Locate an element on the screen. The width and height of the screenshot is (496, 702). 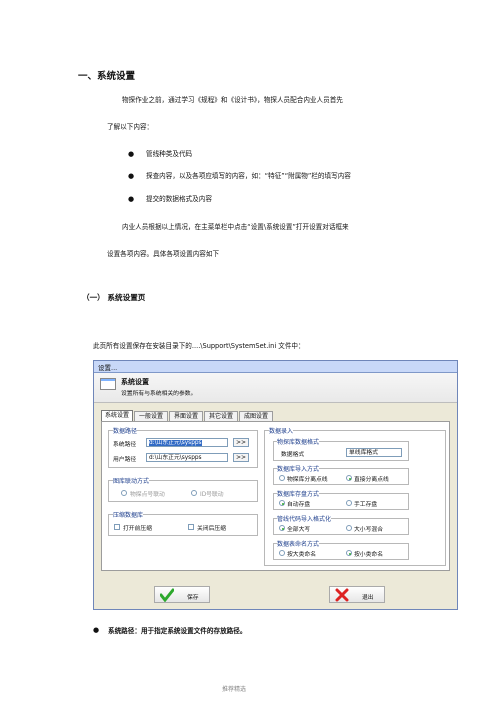
system-path-input: d:\山东正元\syspps is located at coordinates (187, 442).